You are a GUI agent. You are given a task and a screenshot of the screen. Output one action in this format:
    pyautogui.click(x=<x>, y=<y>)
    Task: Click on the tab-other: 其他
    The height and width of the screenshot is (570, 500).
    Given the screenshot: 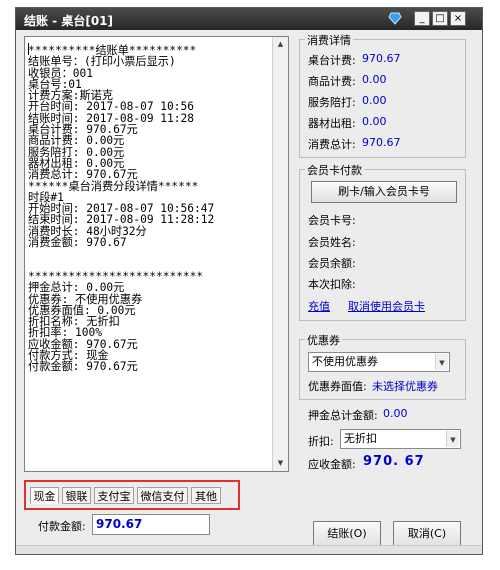 What is the action you would take?
    pyautogui.click(x=206, y=495)
    